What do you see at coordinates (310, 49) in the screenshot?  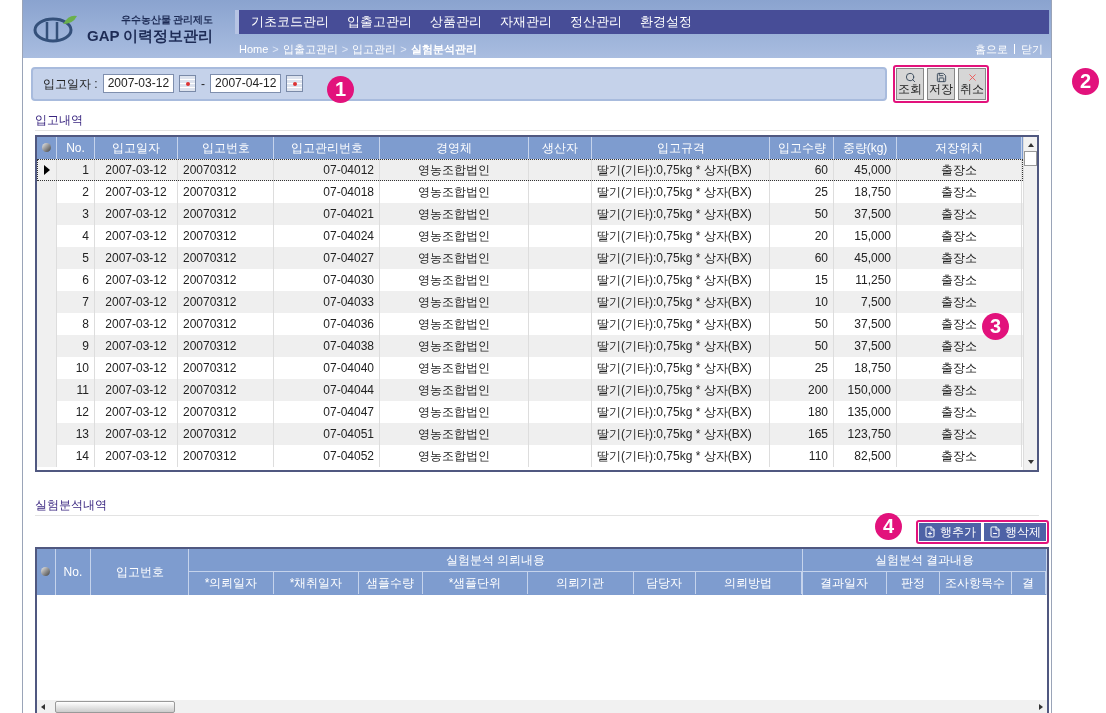 I see `breadcrumb-item: 입출고관리` at bounding box center [310, 49].